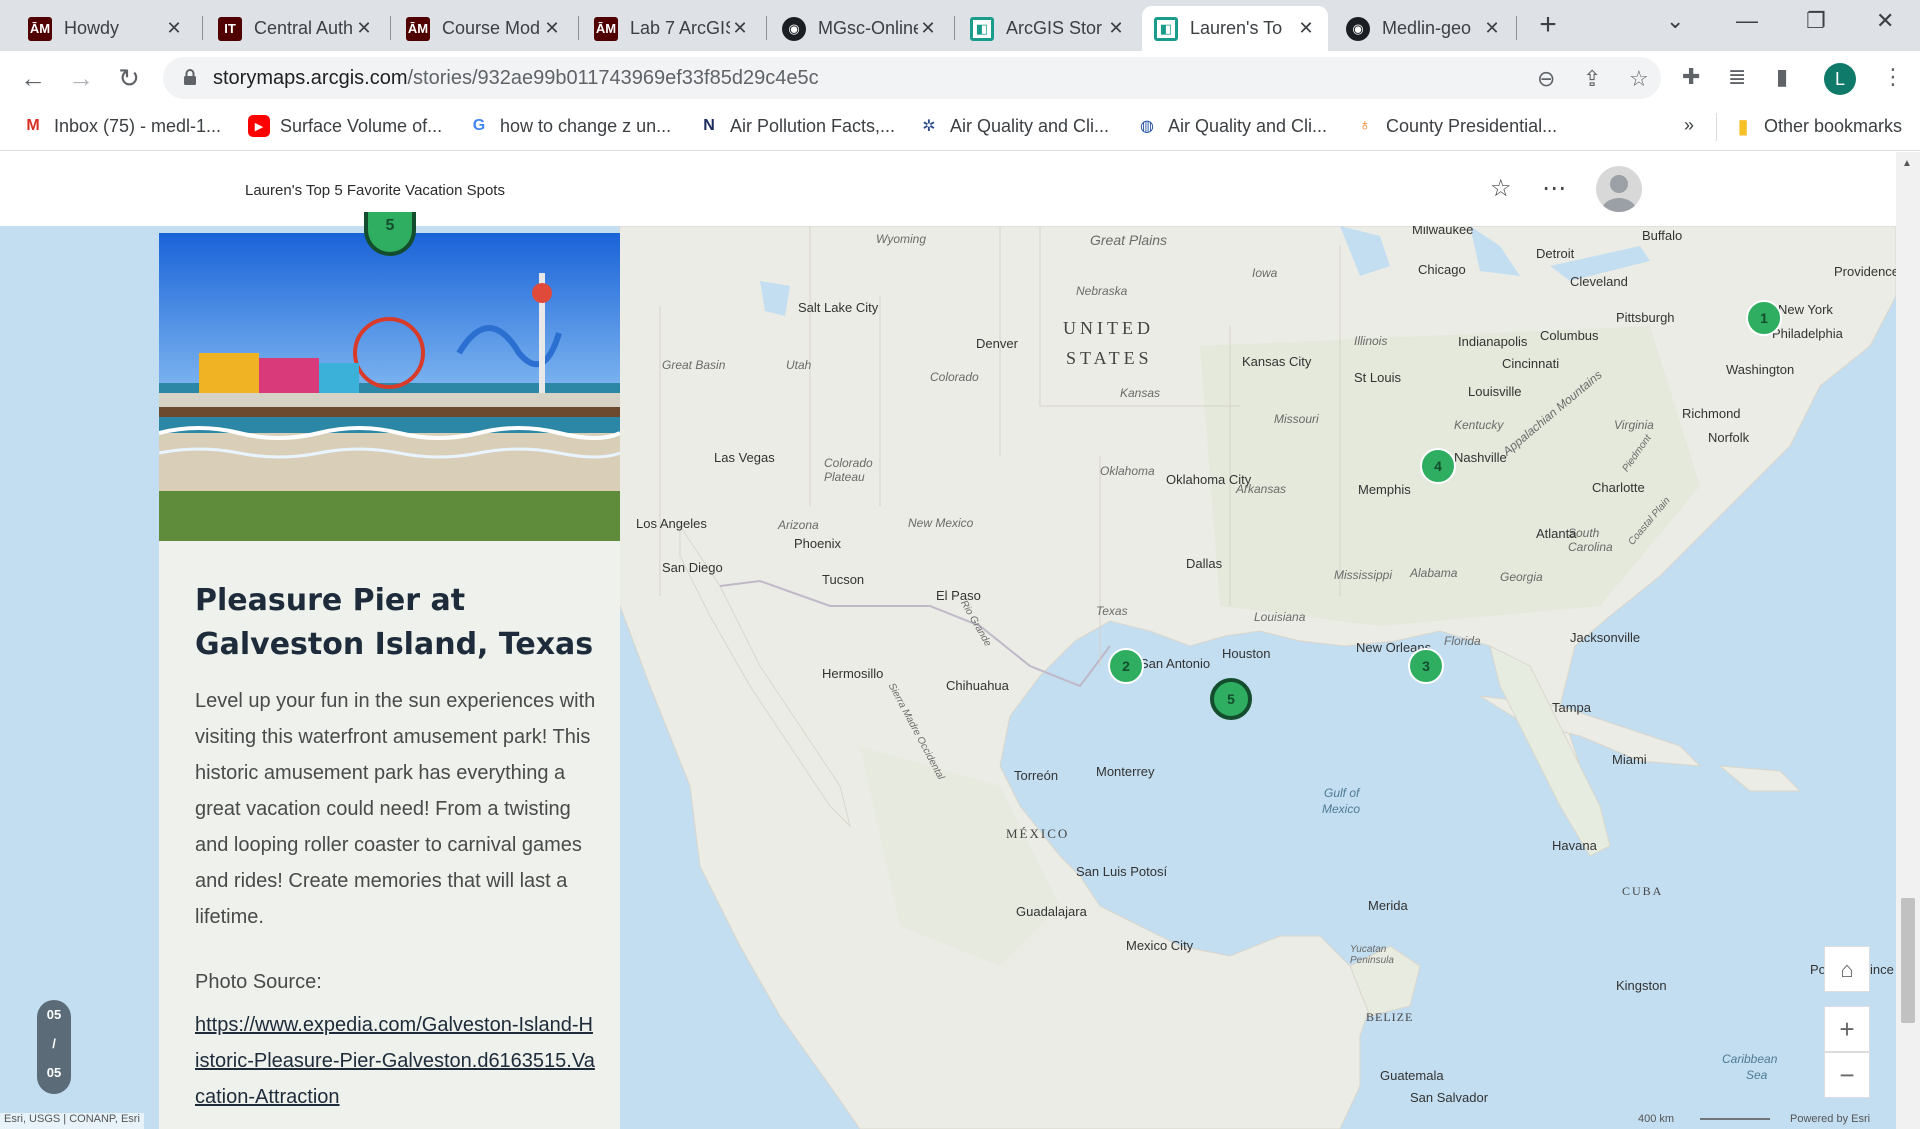 Image resolution: width=1920 pixels, height=1129 pixels. What do you see at coordinates (860, 28) in the screenshot?
I see `tab-mgsc: ◉ MGsc-Online ✕` at bounding box center [860, 28].